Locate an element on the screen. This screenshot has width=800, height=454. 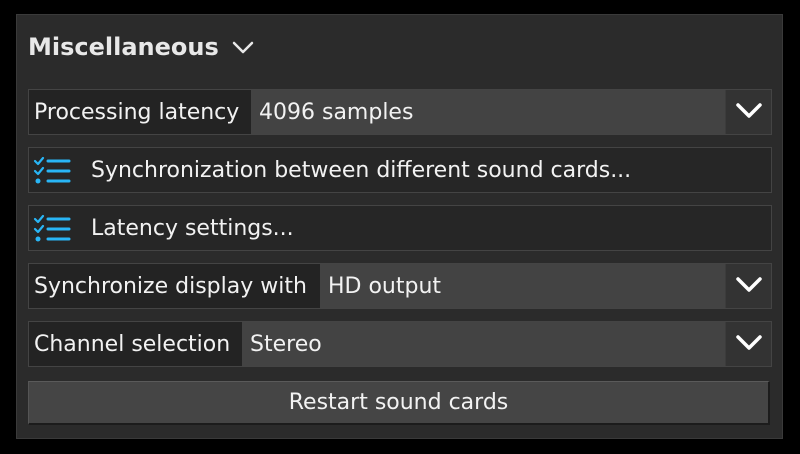
section-title: Miscellaneous is located at coordinates (123, 47).